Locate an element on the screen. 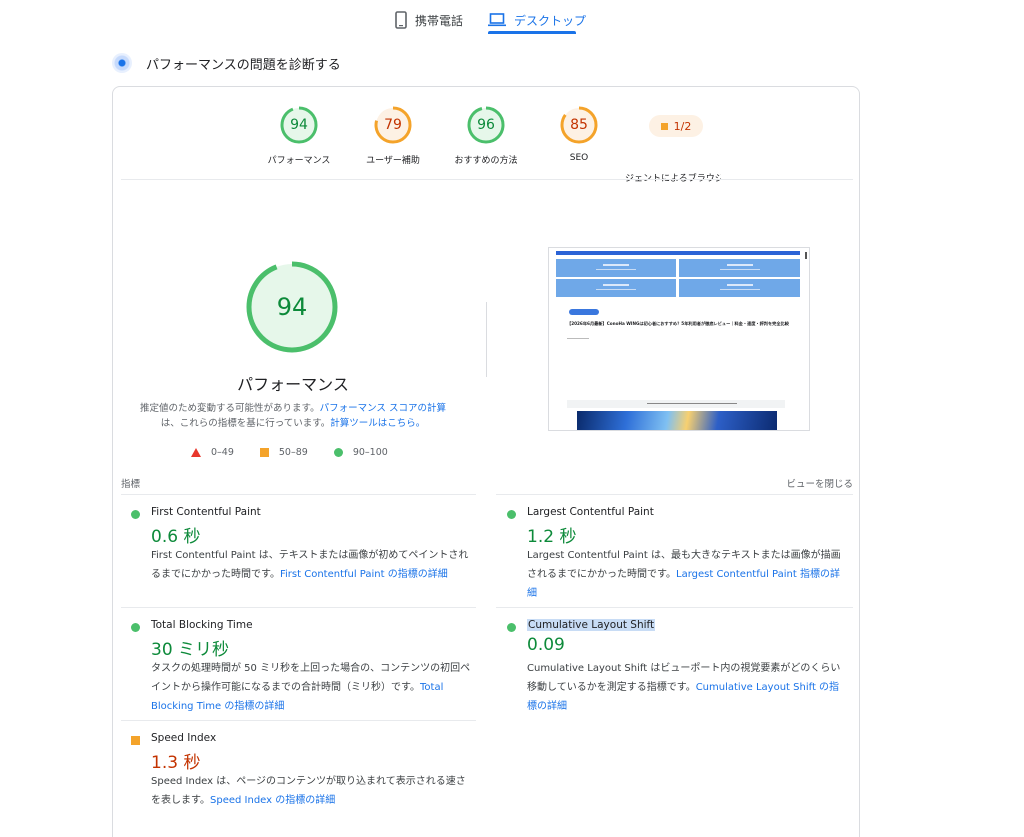 The image size is (1024, 837). legend-poor: 0–49 is located at coordinates (212, 452).